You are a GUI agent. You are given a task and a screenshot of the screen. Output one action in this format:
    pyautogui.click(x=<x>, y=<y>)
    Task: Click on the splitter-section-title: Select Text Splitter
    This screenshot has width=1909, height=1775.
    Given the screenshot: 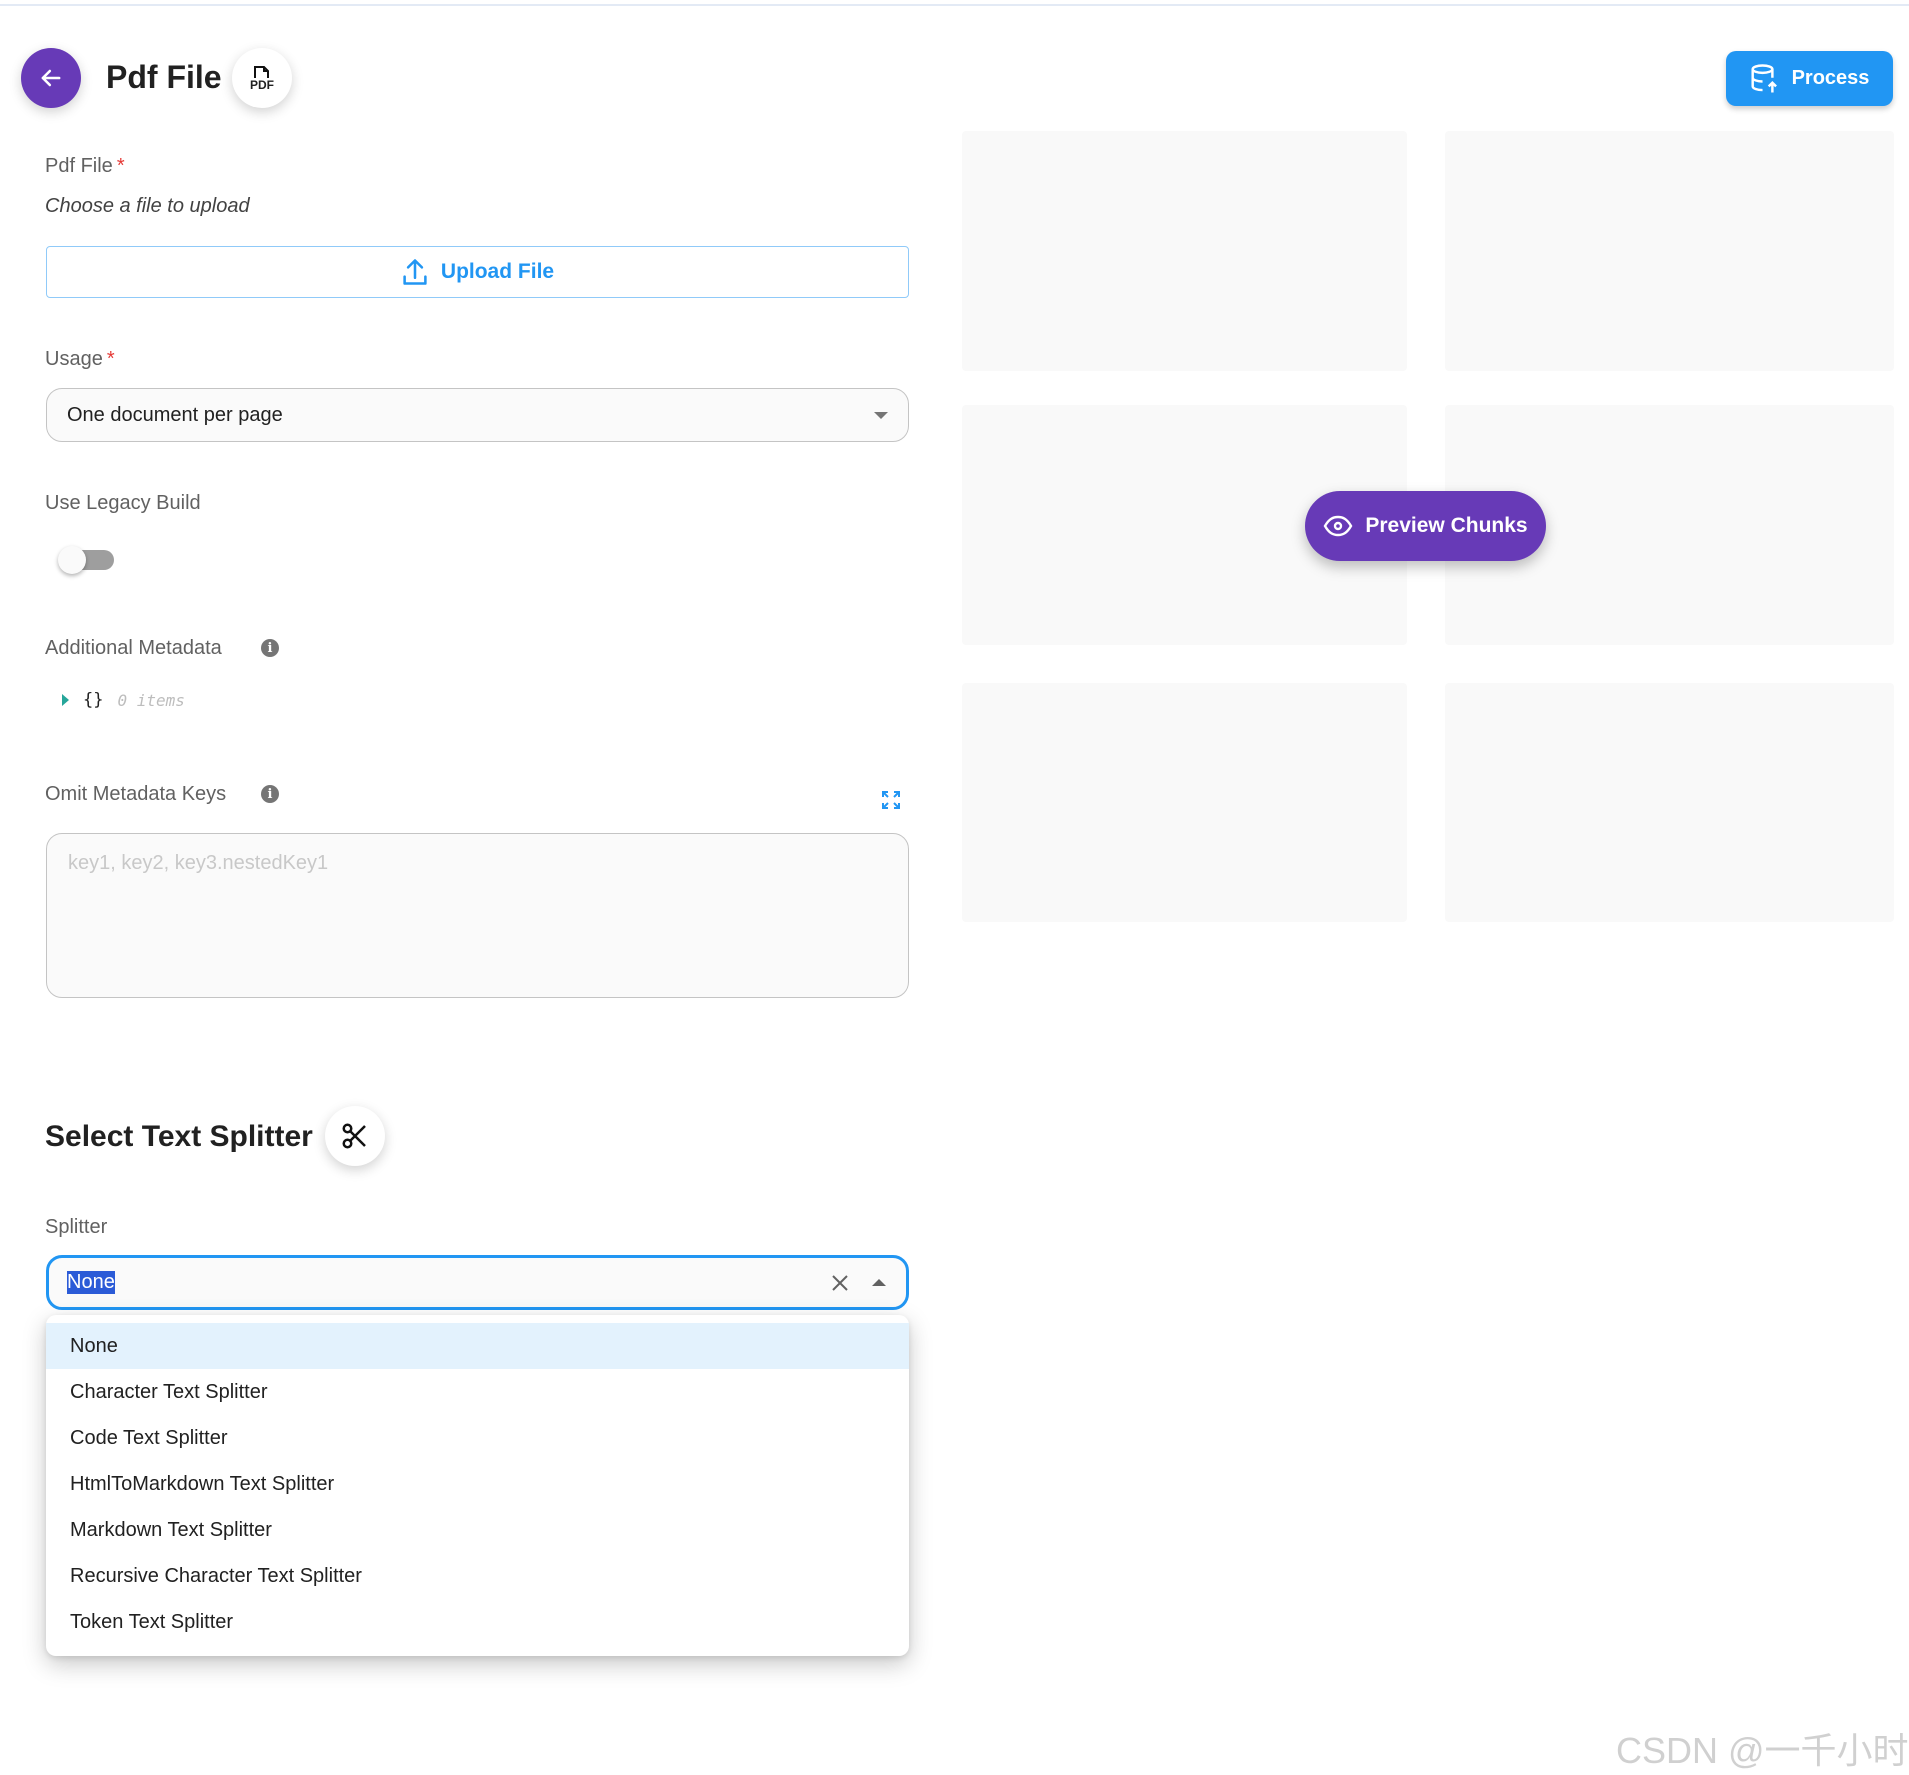 What is the action you would take?
    pyautogui.click(x=179, y=1136)
    